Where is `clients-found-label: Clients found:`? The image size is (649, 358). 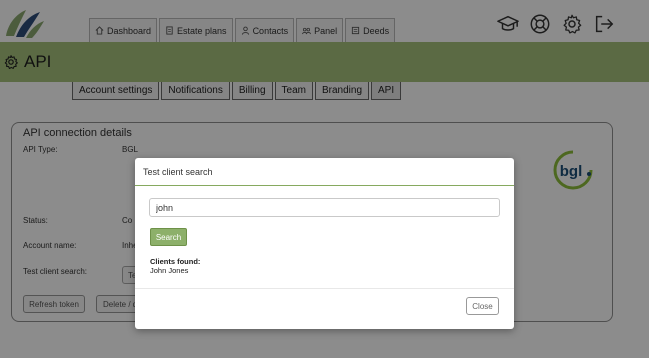
clients-found-label: Clients found: is located at coordinates (175, 261).